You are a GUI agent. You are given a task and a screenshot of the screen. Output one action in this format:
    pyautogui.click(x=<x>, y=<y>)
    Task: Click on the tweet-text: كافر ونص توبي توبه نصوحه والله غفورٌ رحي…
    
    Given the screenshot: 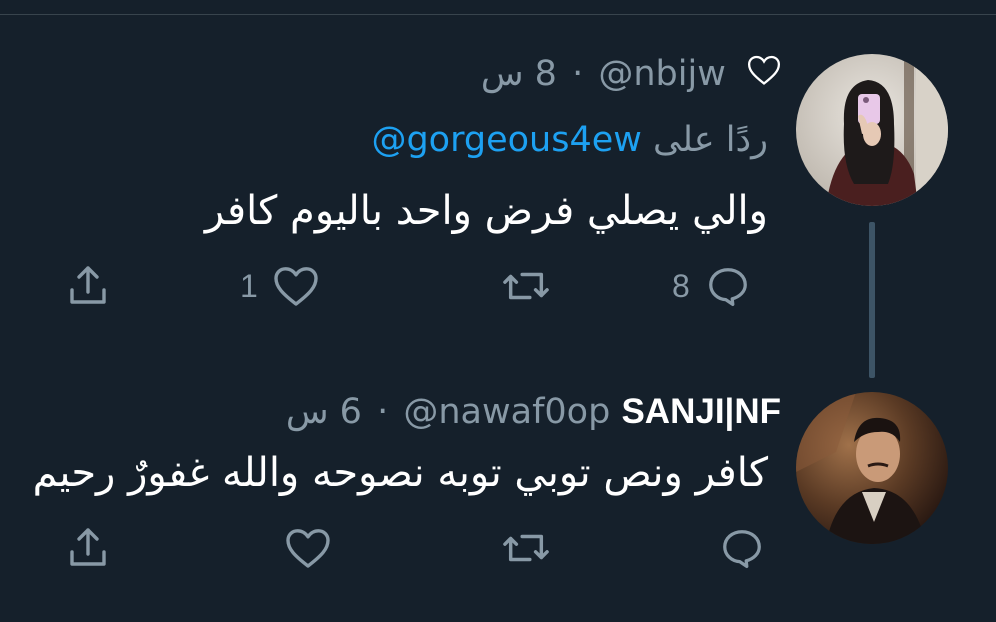 What is the action you would take?
    pyautogui.click(x=400, y=473)
    